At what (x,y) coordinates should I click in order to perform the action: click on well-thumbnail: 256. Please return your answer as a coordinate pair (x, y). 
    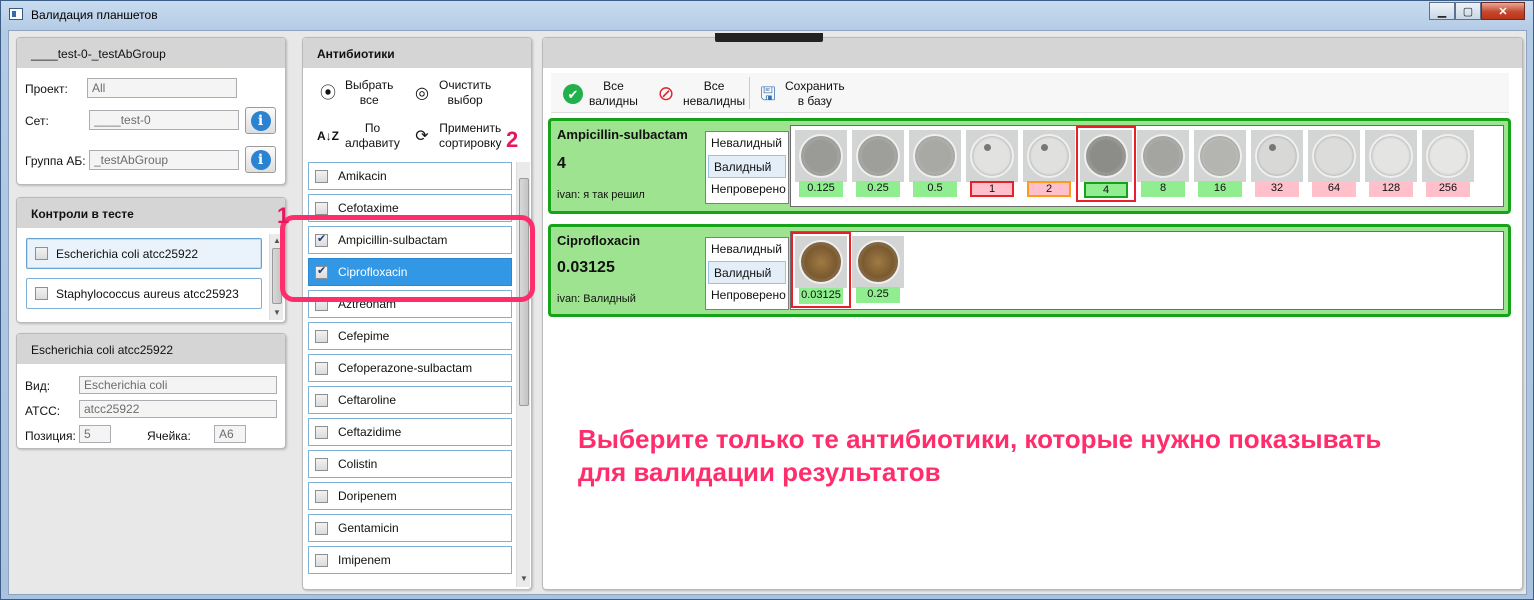
    Looking at the image, I should click on (1448, 164).